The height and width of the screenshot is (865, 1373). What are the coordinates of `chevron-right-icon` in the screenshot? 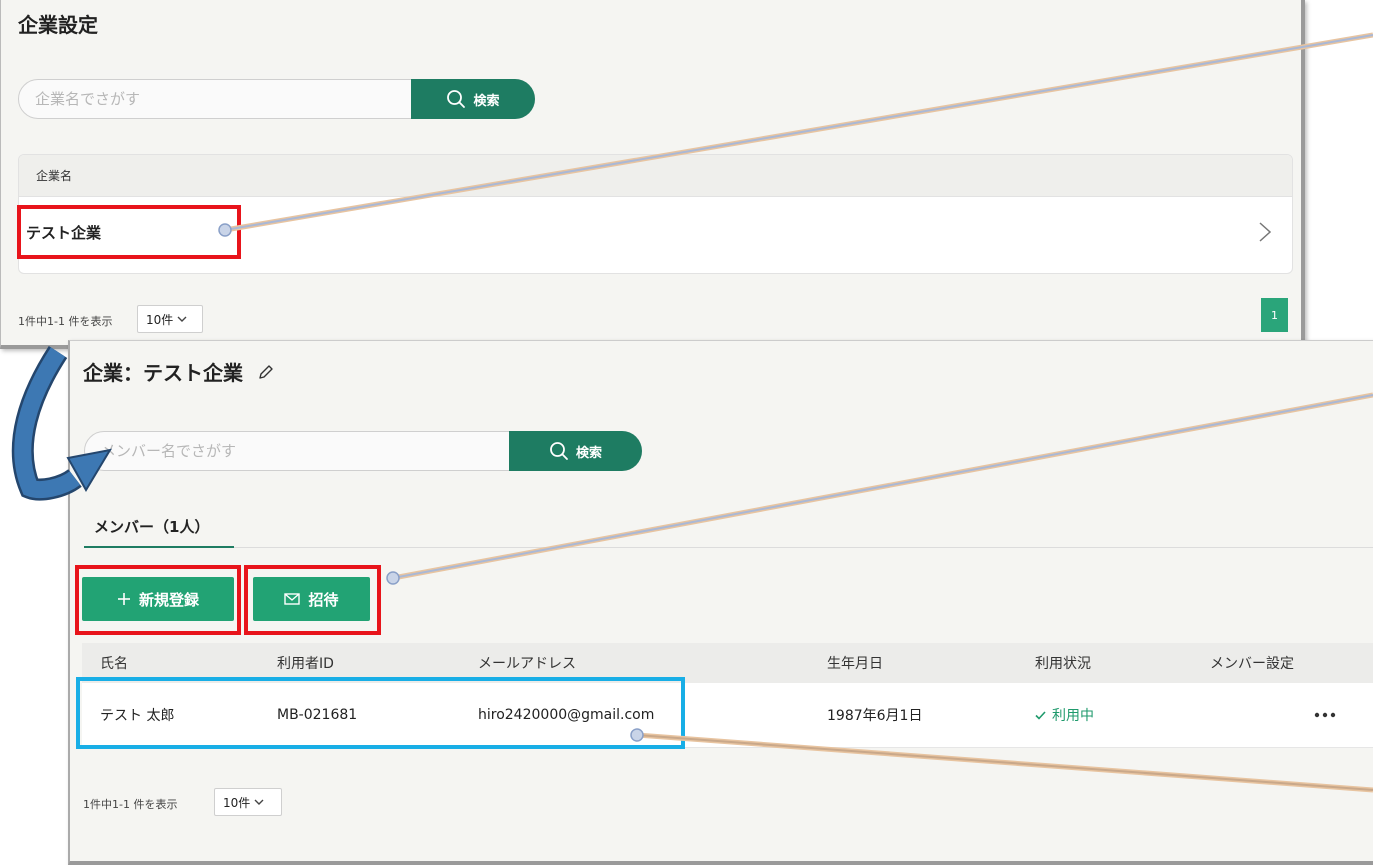 It's located at (1265, 232).